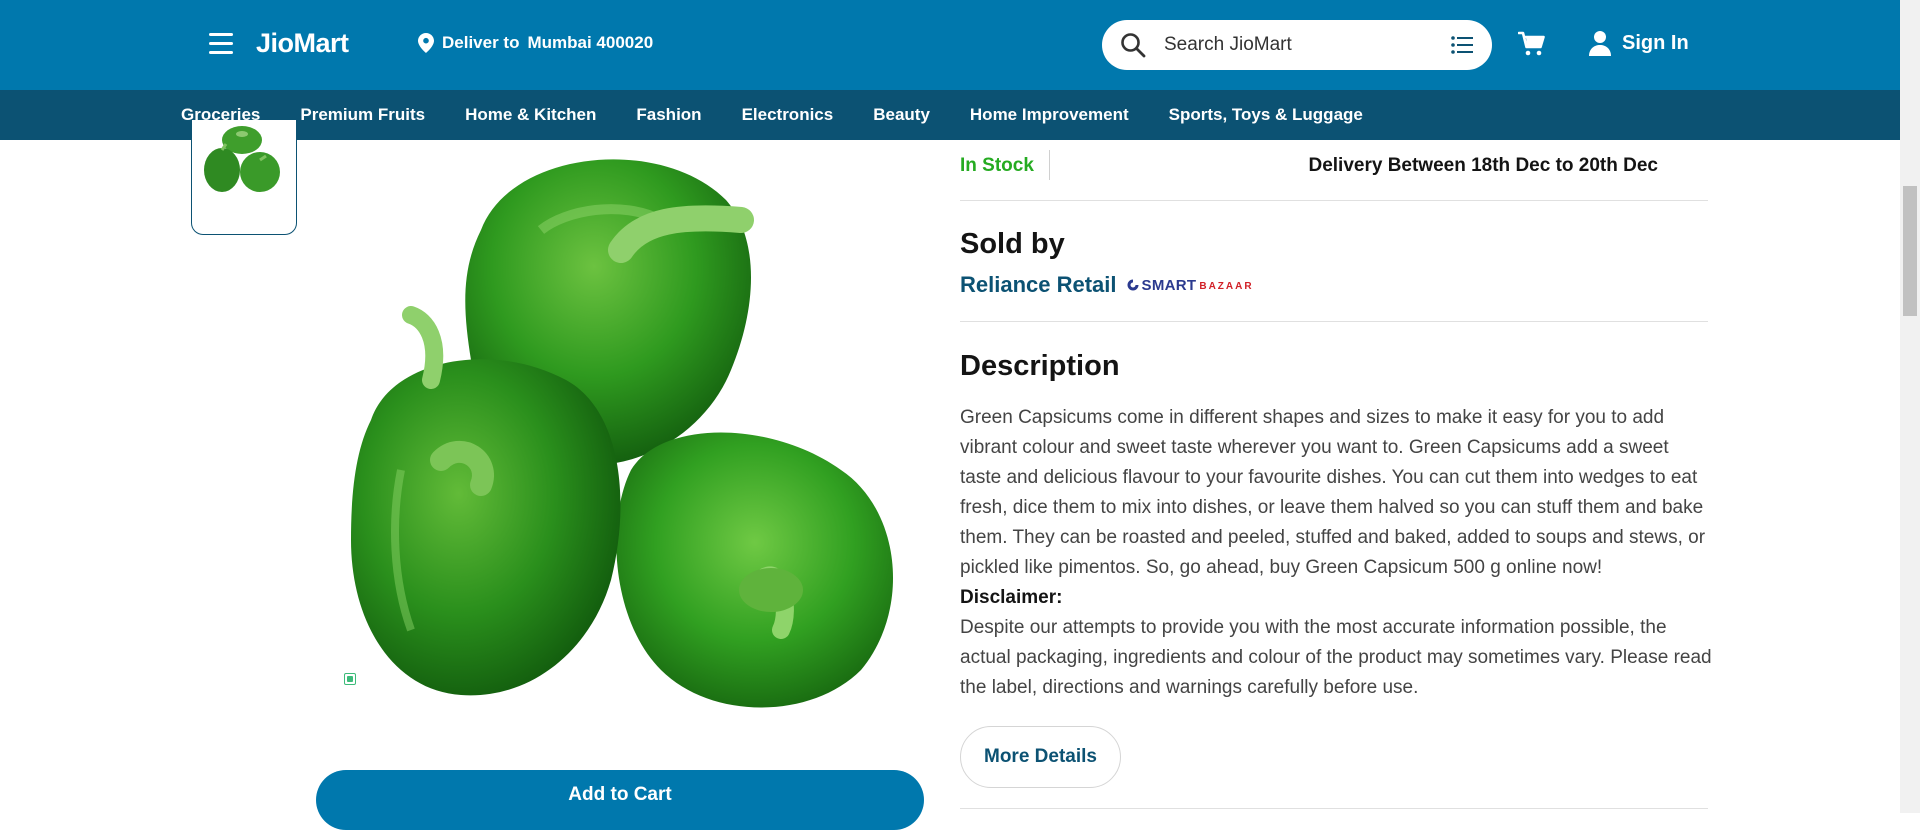 The height and width of the screenshot is (830, 1920). I want to click on location-pin-icon, so click(426, 43).